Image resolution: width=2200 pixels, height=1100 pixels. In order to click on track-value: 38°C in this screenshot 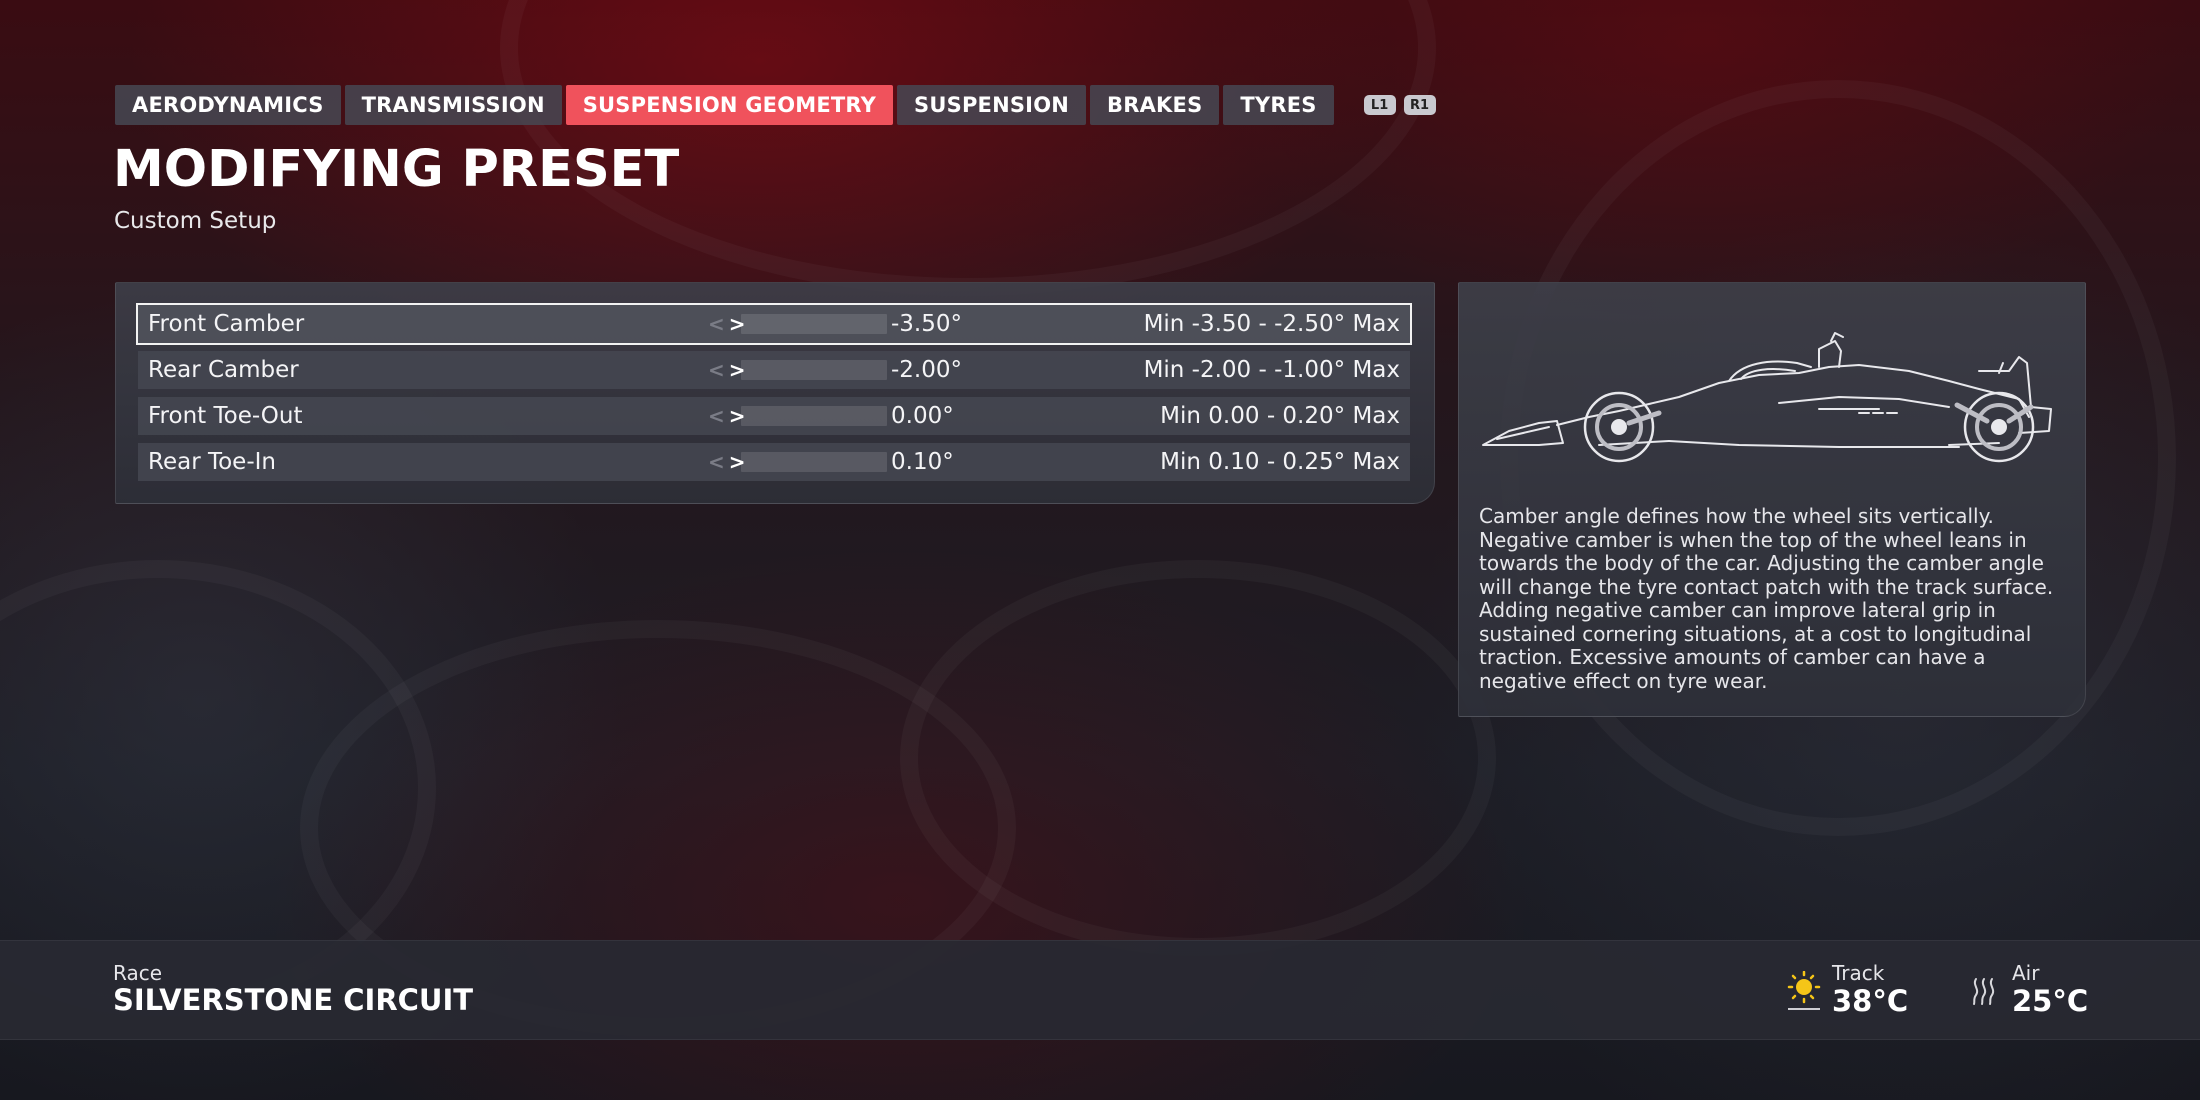, I will do `click(1870, 1001)`.